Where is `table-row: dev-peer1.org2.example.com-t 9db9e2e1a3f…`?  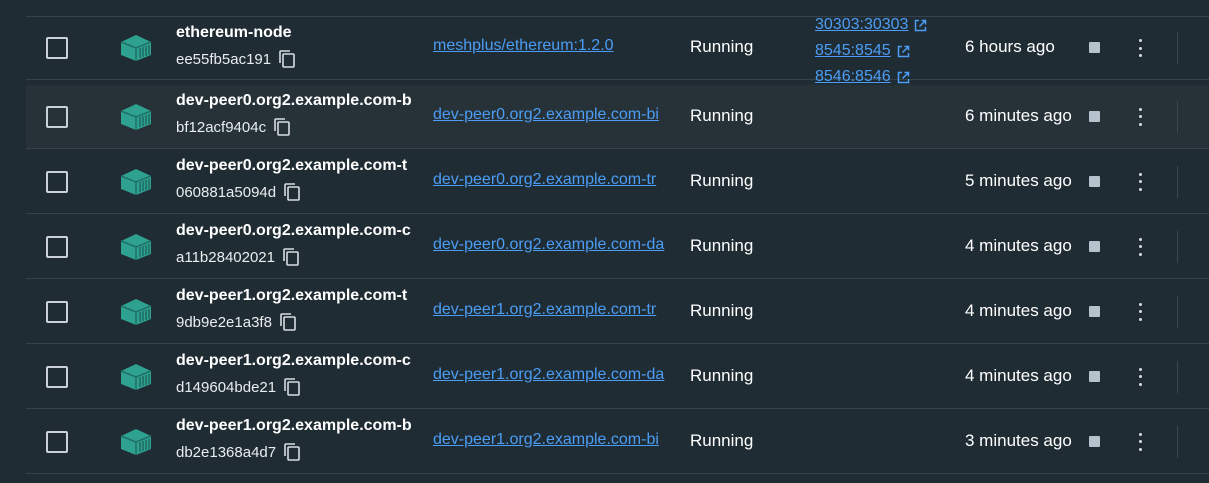 table-row: dev-peer1.org2.example.com-t 9db9e2e1a3f… is located at coordinates (617, 312).